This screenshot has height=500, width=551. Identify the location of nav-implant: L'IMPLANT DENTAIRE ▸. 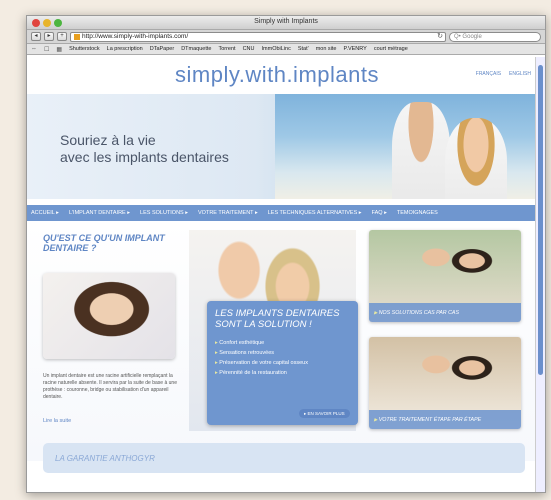
(99, 213).